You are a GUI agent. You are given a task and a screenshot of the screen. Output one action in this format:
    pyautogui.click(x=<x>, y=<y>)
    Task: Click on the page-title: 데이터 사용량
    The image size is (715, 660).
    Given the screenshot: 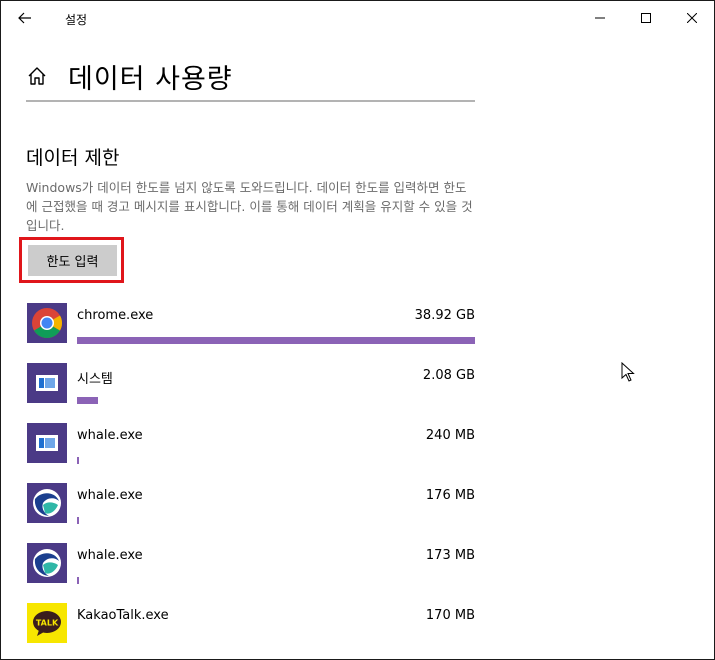 What is the action you would take?
    pyautogui.click(x=150, y=79)
    